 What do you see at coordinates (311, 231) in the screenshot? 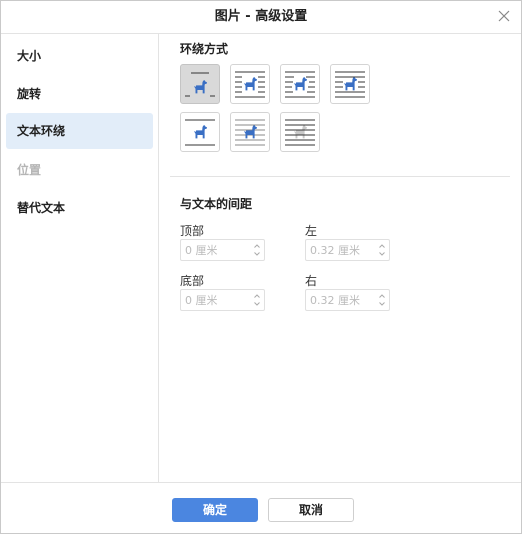
I see `left-distance-label: 左` at bounding box center [311, 231].